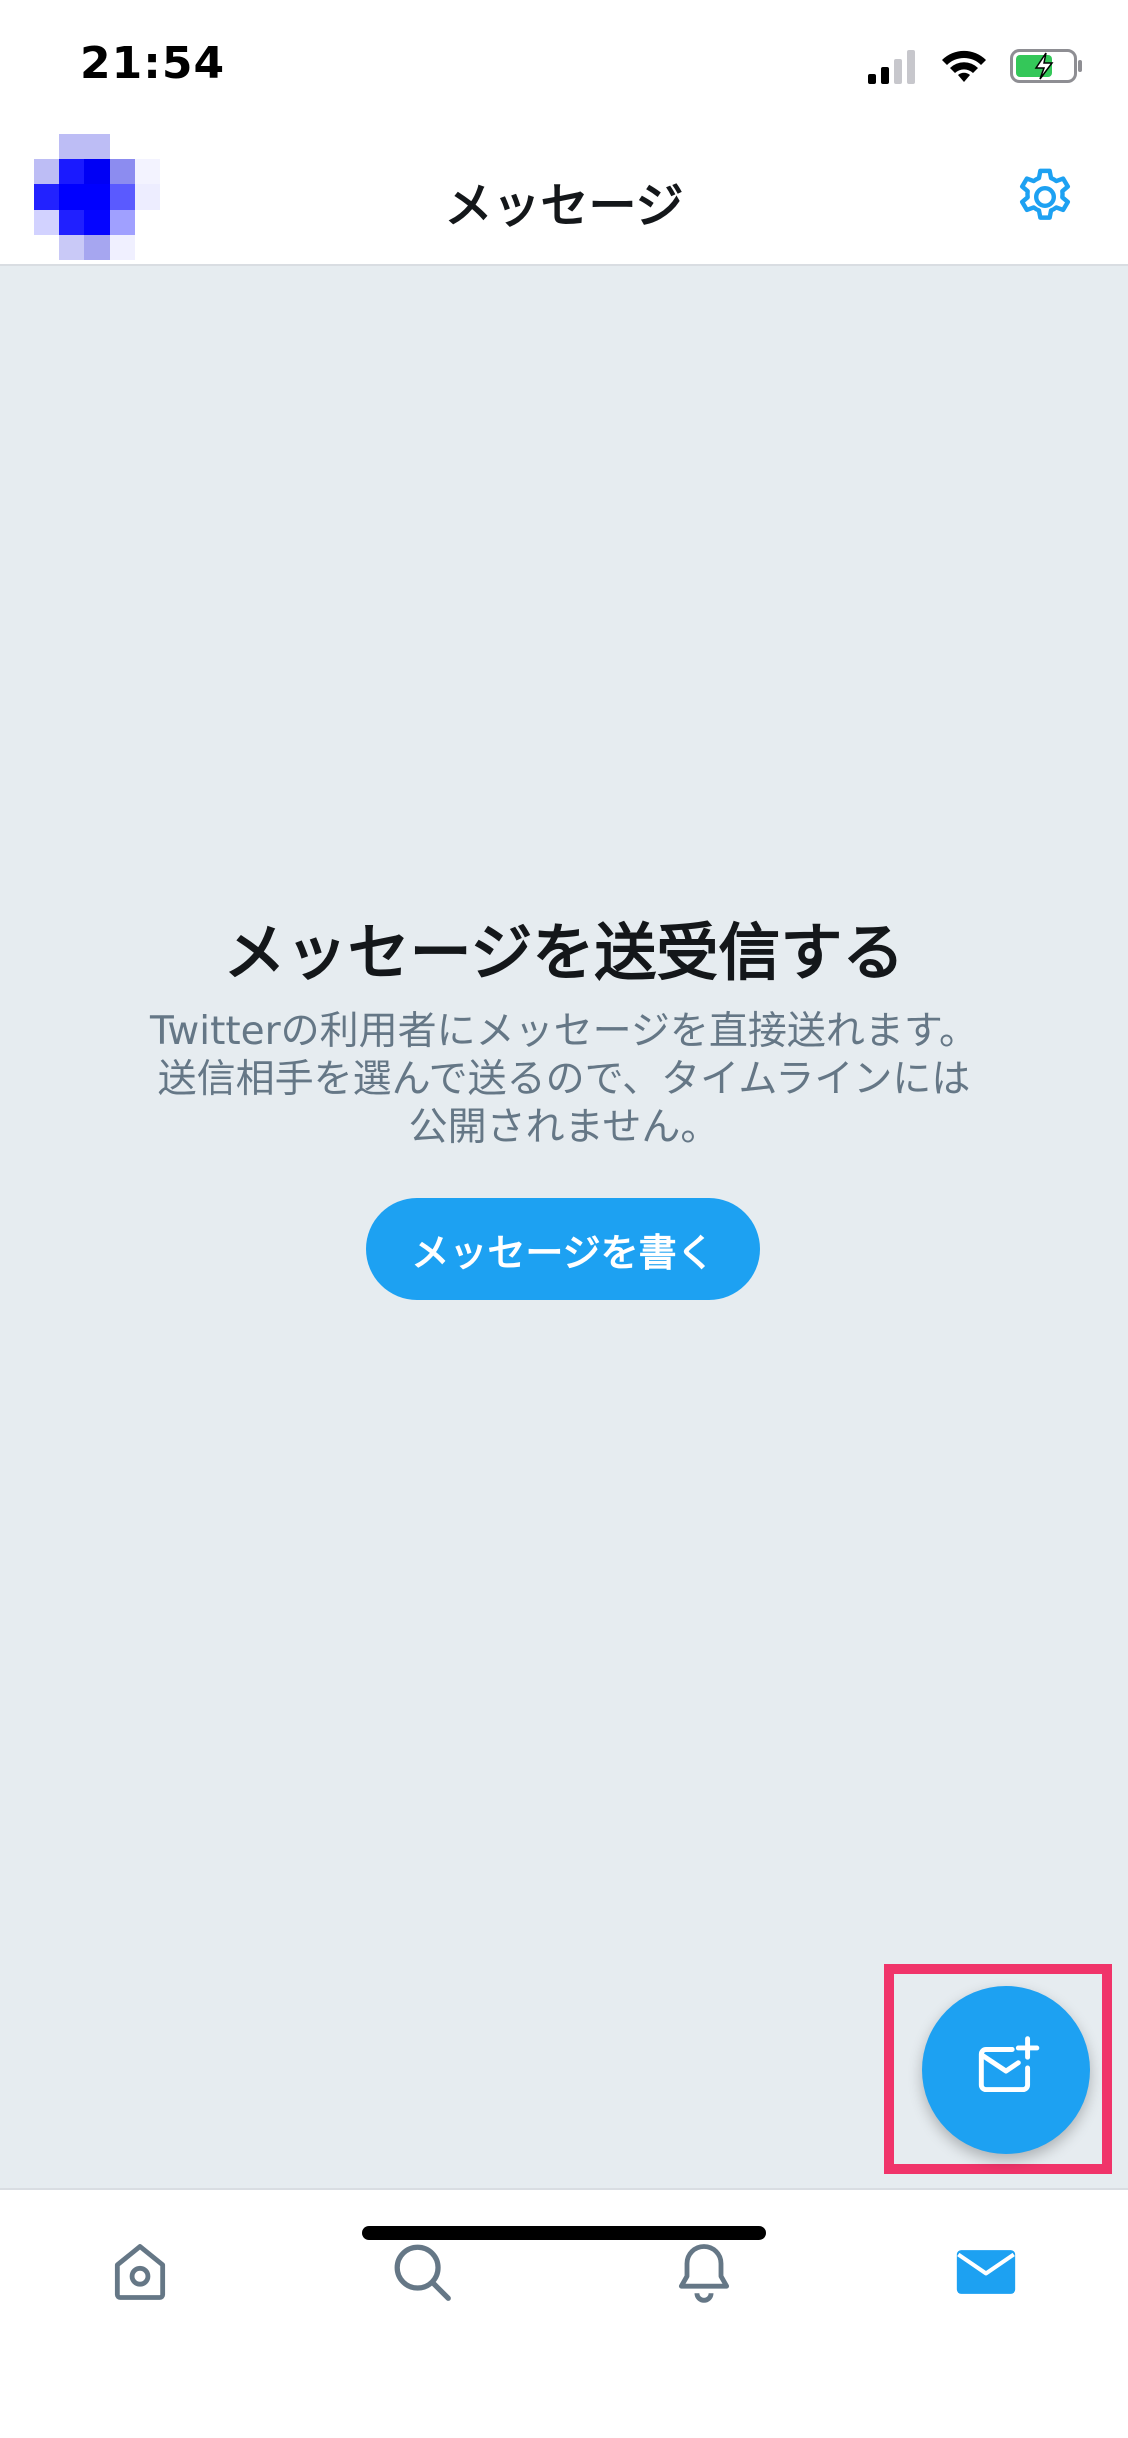 This screenshot has width=1128, height=2438. Describe the element at coordinates (153, 63) in the screenshot. I see `status-time: 21:54` at that location.